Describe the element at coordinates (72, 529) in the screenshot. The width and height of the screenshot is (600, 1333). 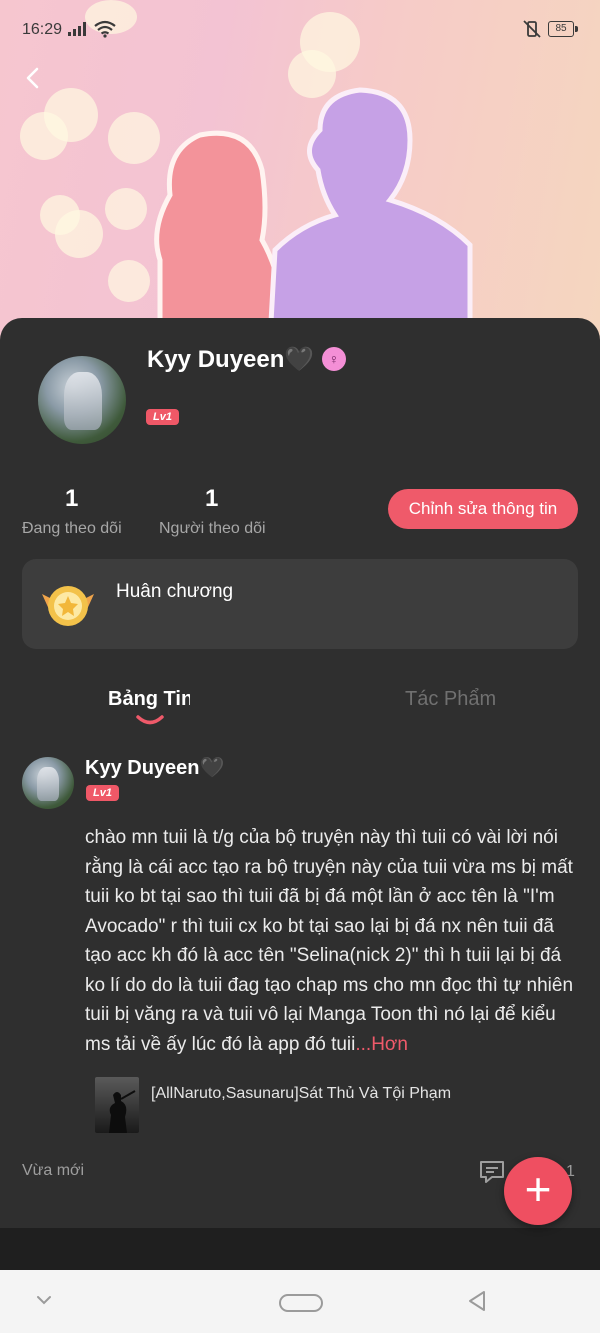
I see `following-label: Đang theo dõi` at that location.